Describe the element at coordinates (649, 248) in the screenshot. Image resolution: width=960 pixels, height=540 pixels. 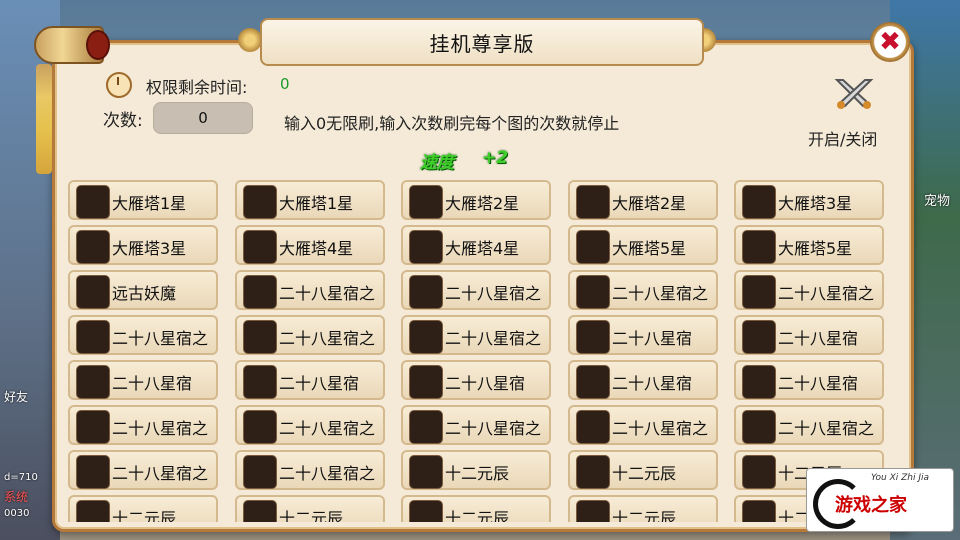
I see `dungeon-label: 大雁塔5星` at that location.